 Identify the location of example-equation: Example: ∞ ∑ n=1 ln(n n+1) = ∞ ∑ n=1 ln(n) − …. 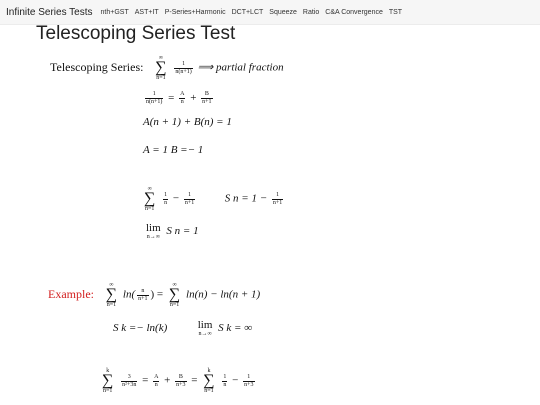
(154, 295).